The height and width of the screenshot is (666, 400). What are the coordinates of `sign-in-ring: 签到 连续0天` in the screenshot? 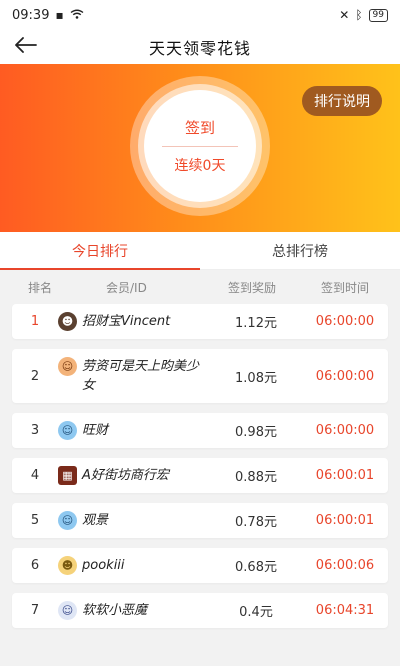 It's located at (200, 146).